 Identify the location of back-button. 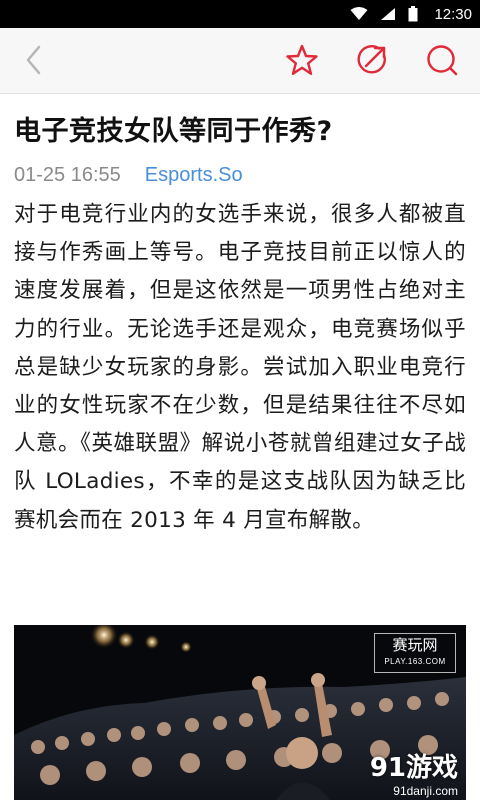
(34, 60).